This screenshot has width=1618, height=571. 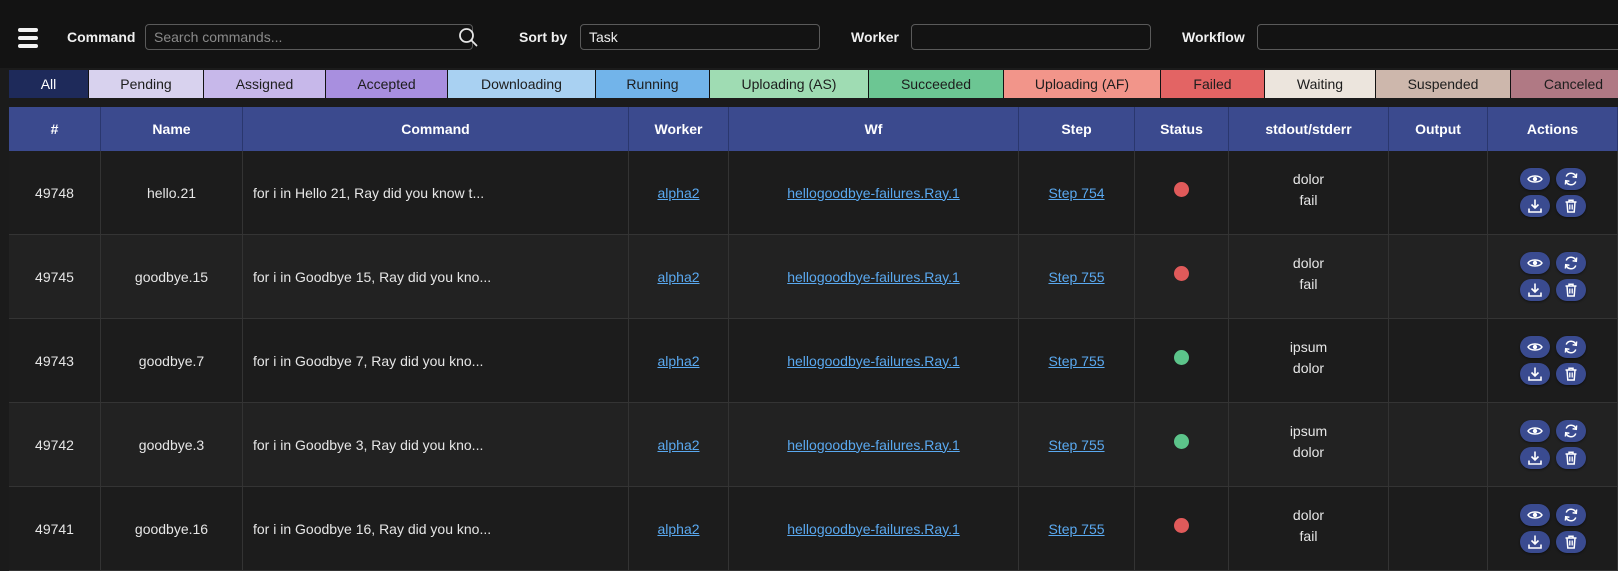 I want to click on status-chip-downloading: Downloading, so click(x=522, y=84).